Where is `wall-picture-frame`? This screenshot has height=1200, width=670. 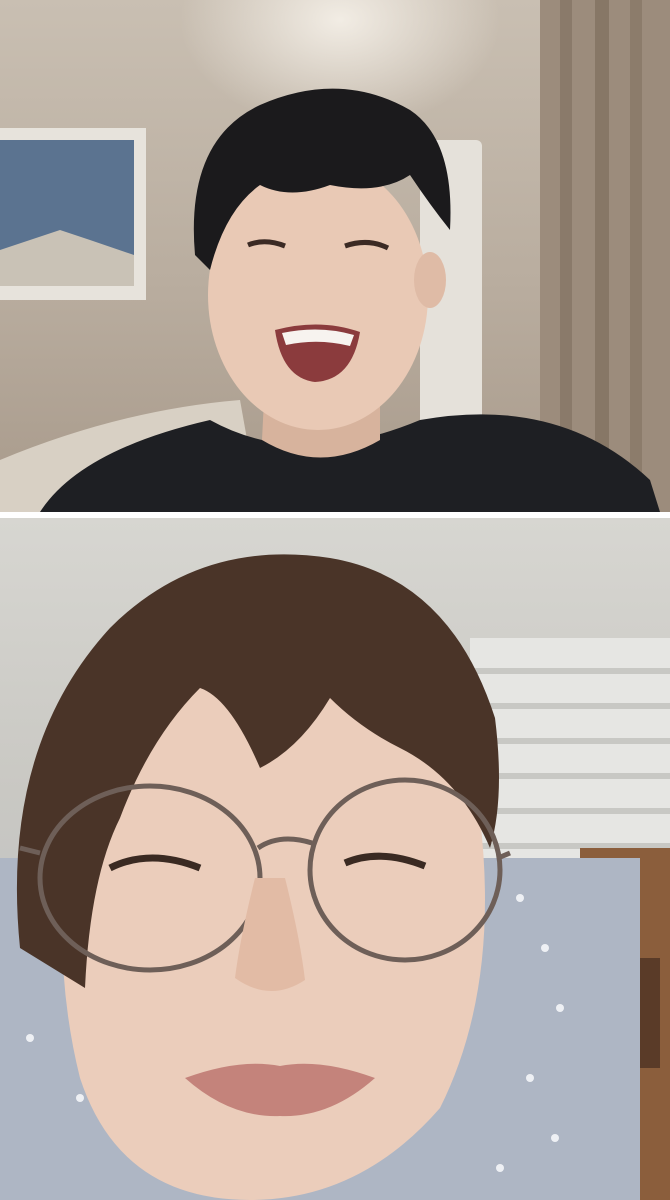
wall-picture-frame is located at coordinates (73, 214).